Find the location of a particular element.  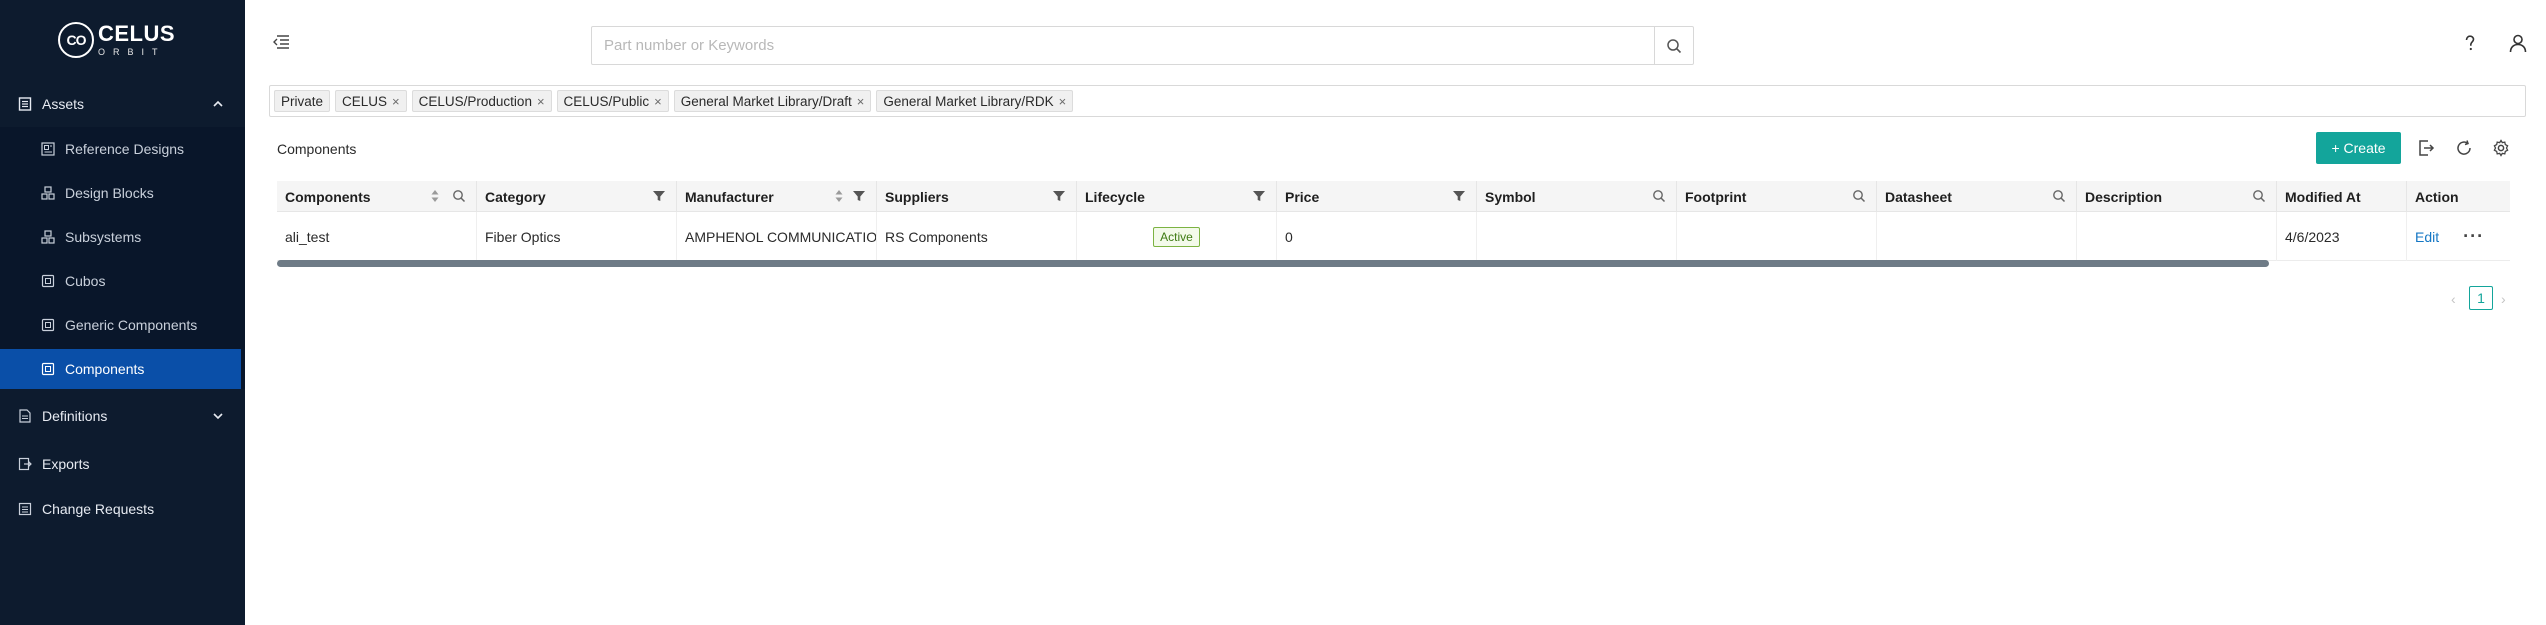

nav-item-change-requests: Change Requests is located at coordinates (122, 509).